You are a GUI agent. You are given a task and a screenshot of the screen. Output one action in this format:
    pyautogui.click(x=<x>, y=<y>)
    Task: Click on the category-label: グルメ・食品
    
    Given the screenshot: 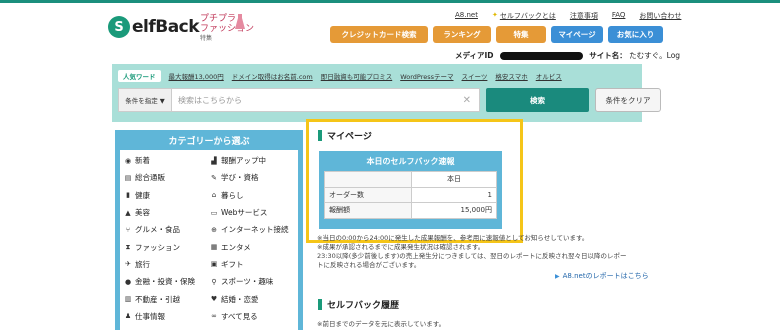 What is the action you would take?
    pyautogui.click(x=157, y=230)
    